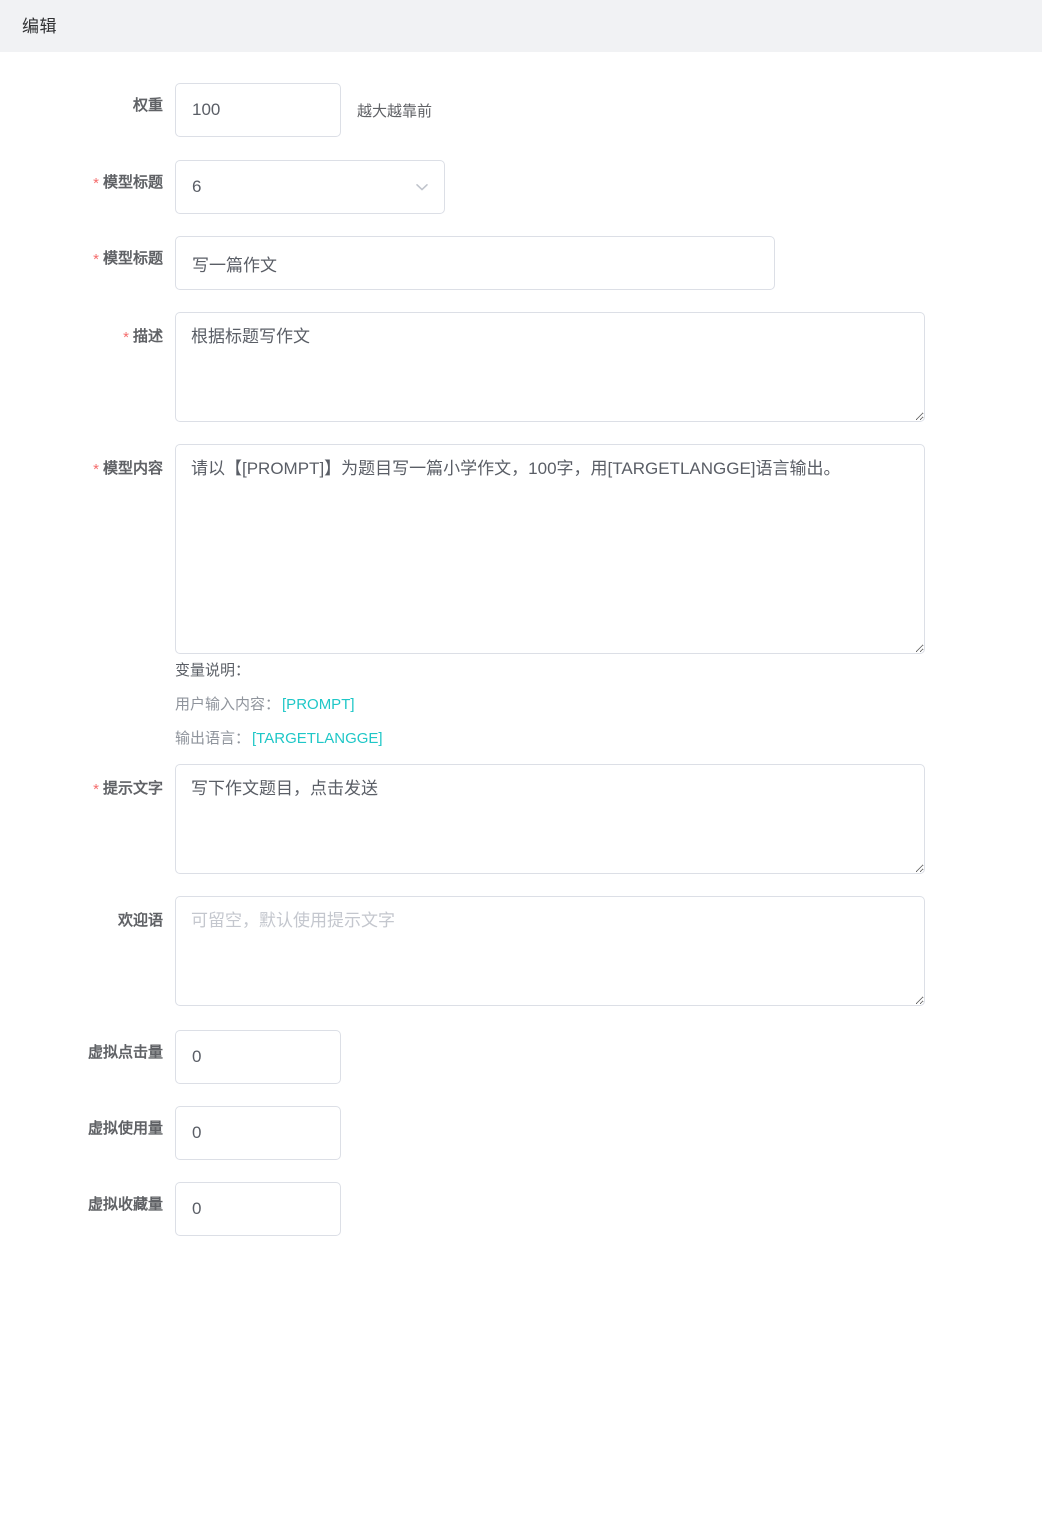 The image size is (1042, 1526). What do you see at coordinates (87, 99) in the screenshot?
I see `label-weight: 权重` at bounding box center [87, 99].